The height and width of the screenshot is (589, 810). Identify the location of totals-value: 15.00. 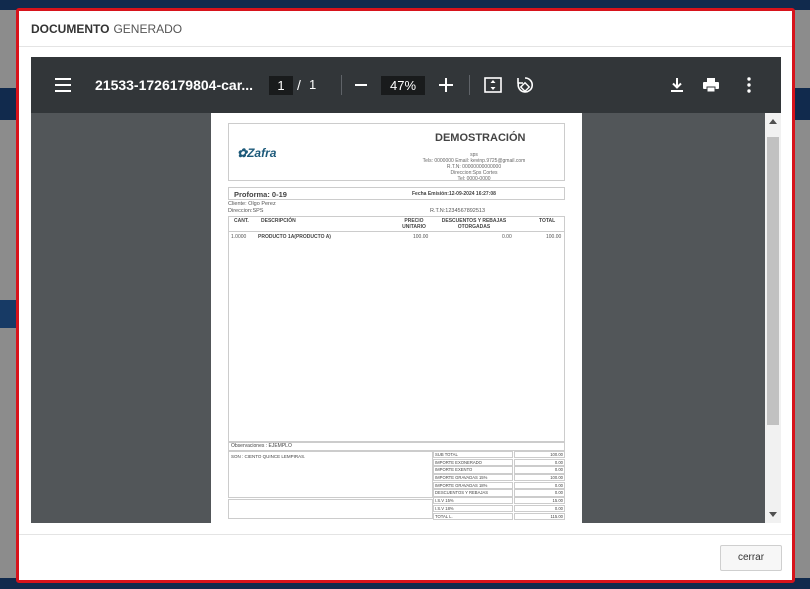
(539, 501).